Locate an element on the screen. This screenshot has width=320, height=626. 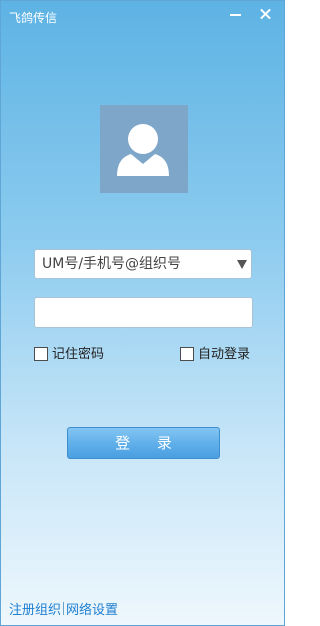
user-silhouette-icon is located at coordinates (143, 150).